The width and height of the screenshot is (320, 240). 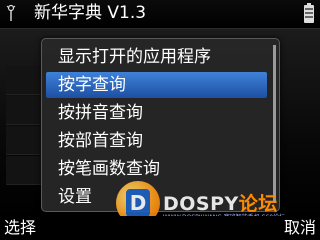 What do you see at coordinates (160, 228) in the screenshot?
I see `softkey-bar: 选择 取消` at bounding box center [160, 228].